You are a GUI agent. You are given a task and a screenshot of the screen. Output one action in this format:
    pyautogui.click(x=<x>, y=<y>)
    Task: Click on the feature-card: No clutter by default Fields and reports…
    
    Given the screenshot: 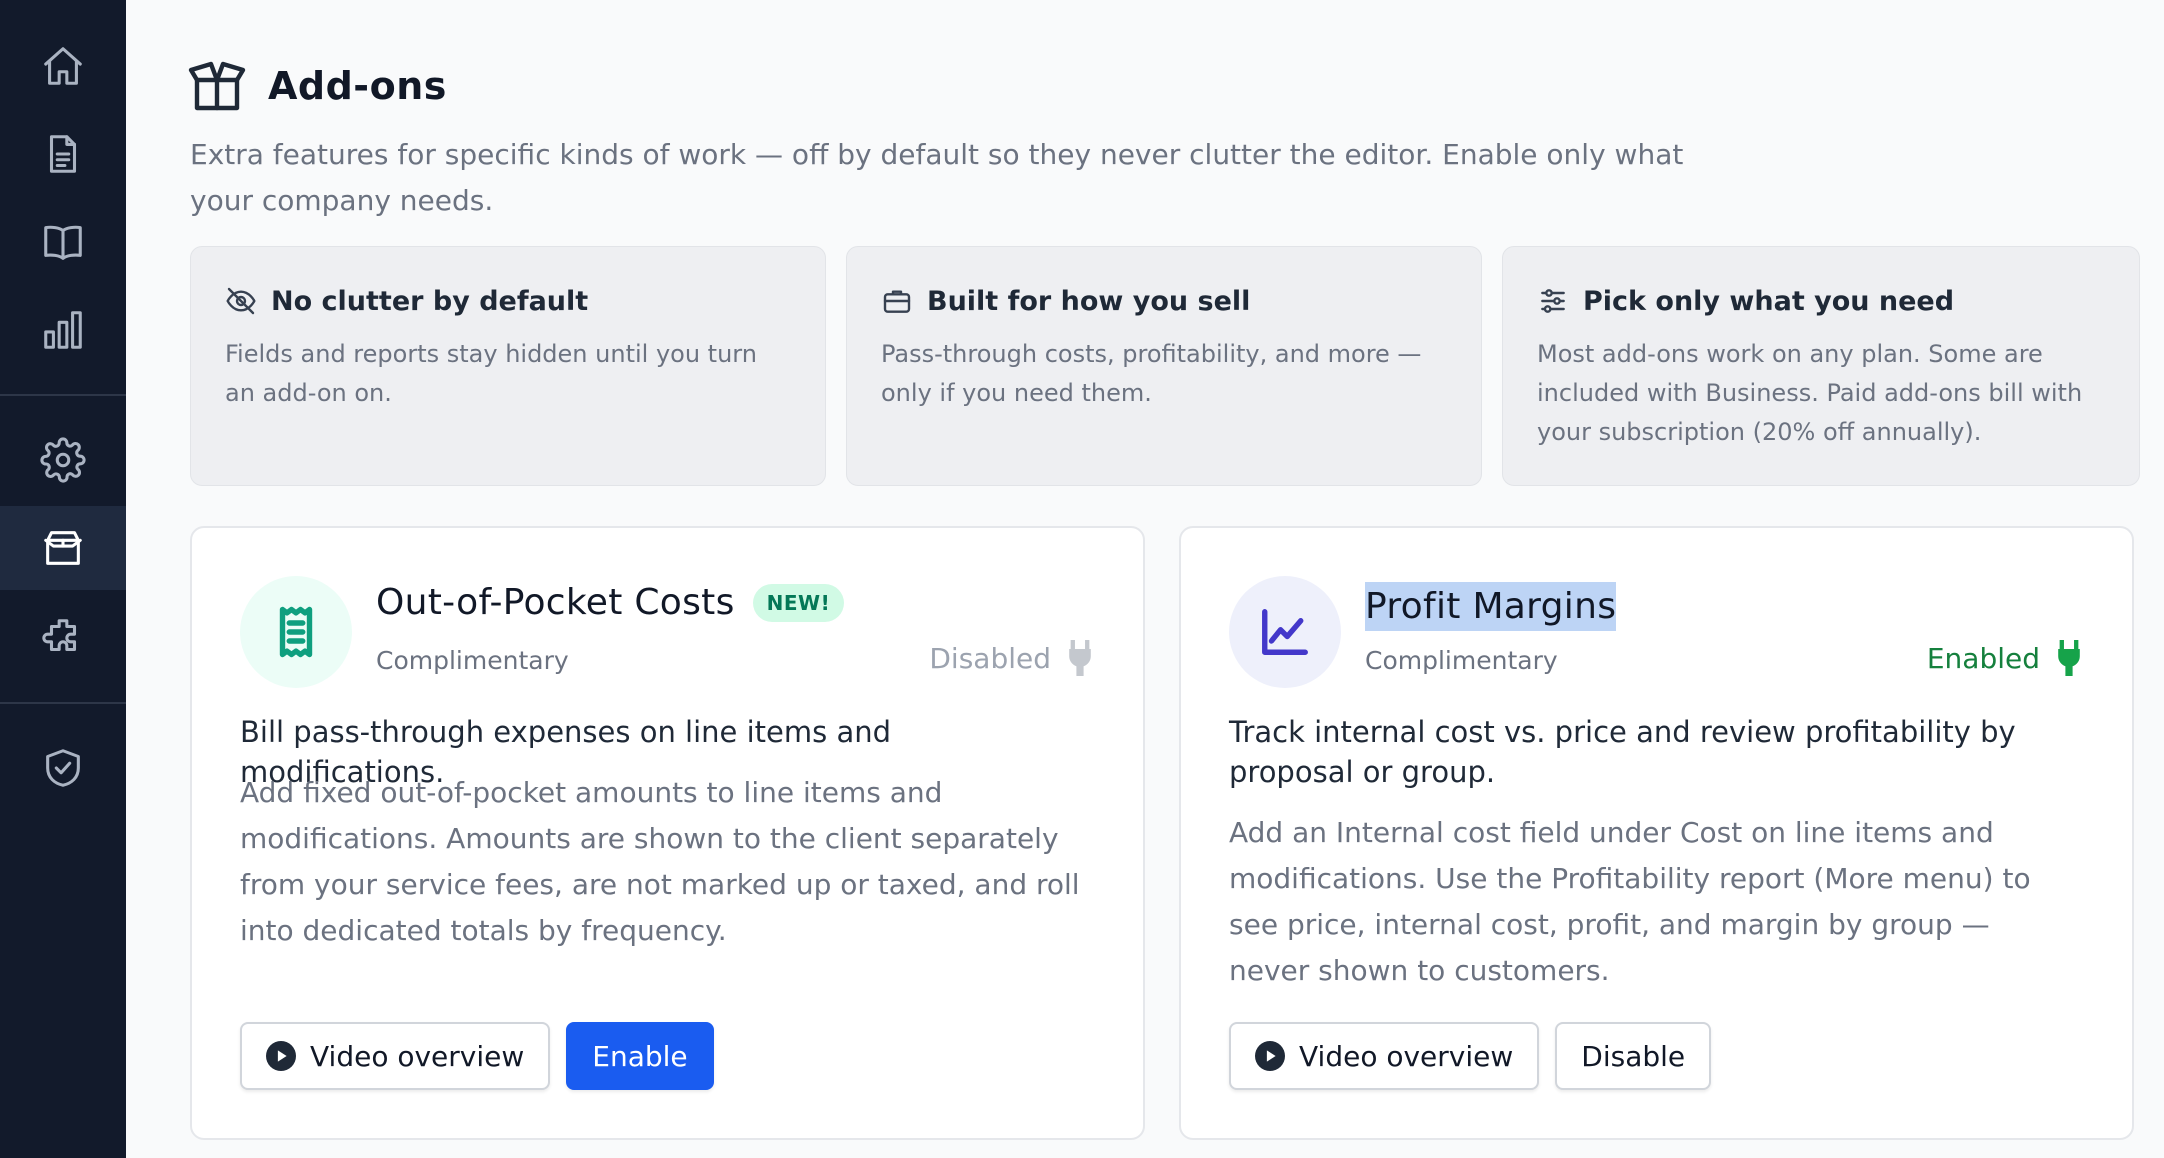 What is the action you would take?
    pyautogui.click(x=508, y=366)
    